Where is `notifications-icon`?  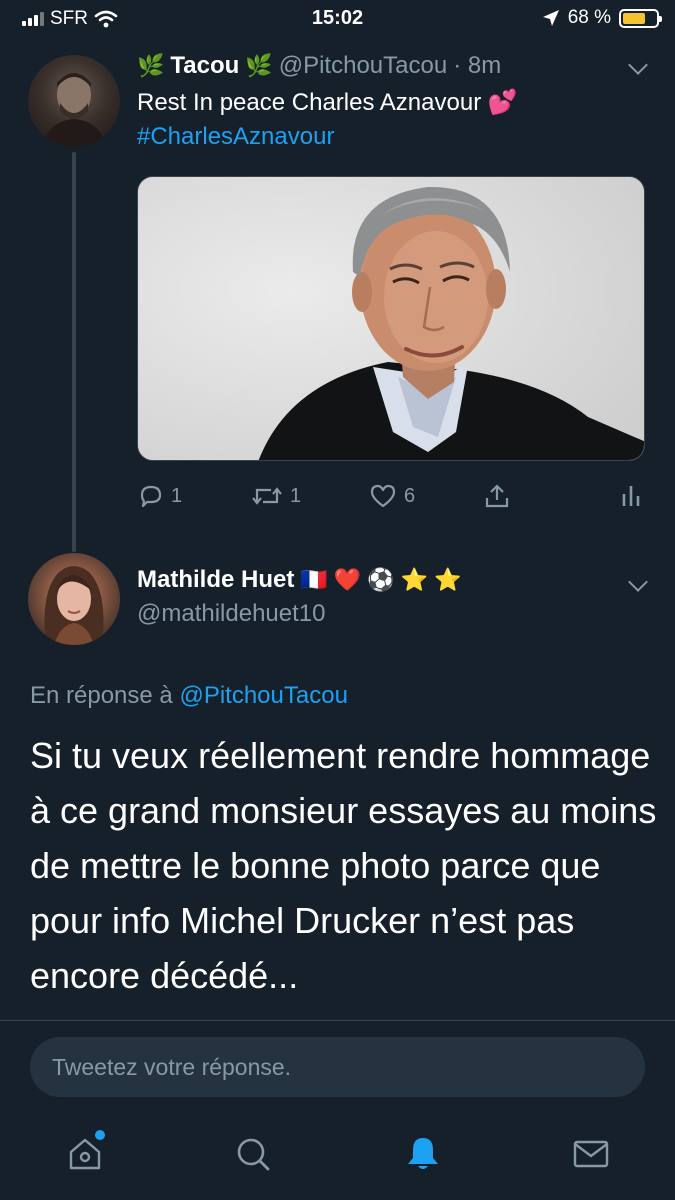
notifications-icon is located at coordinates (423, 1153).